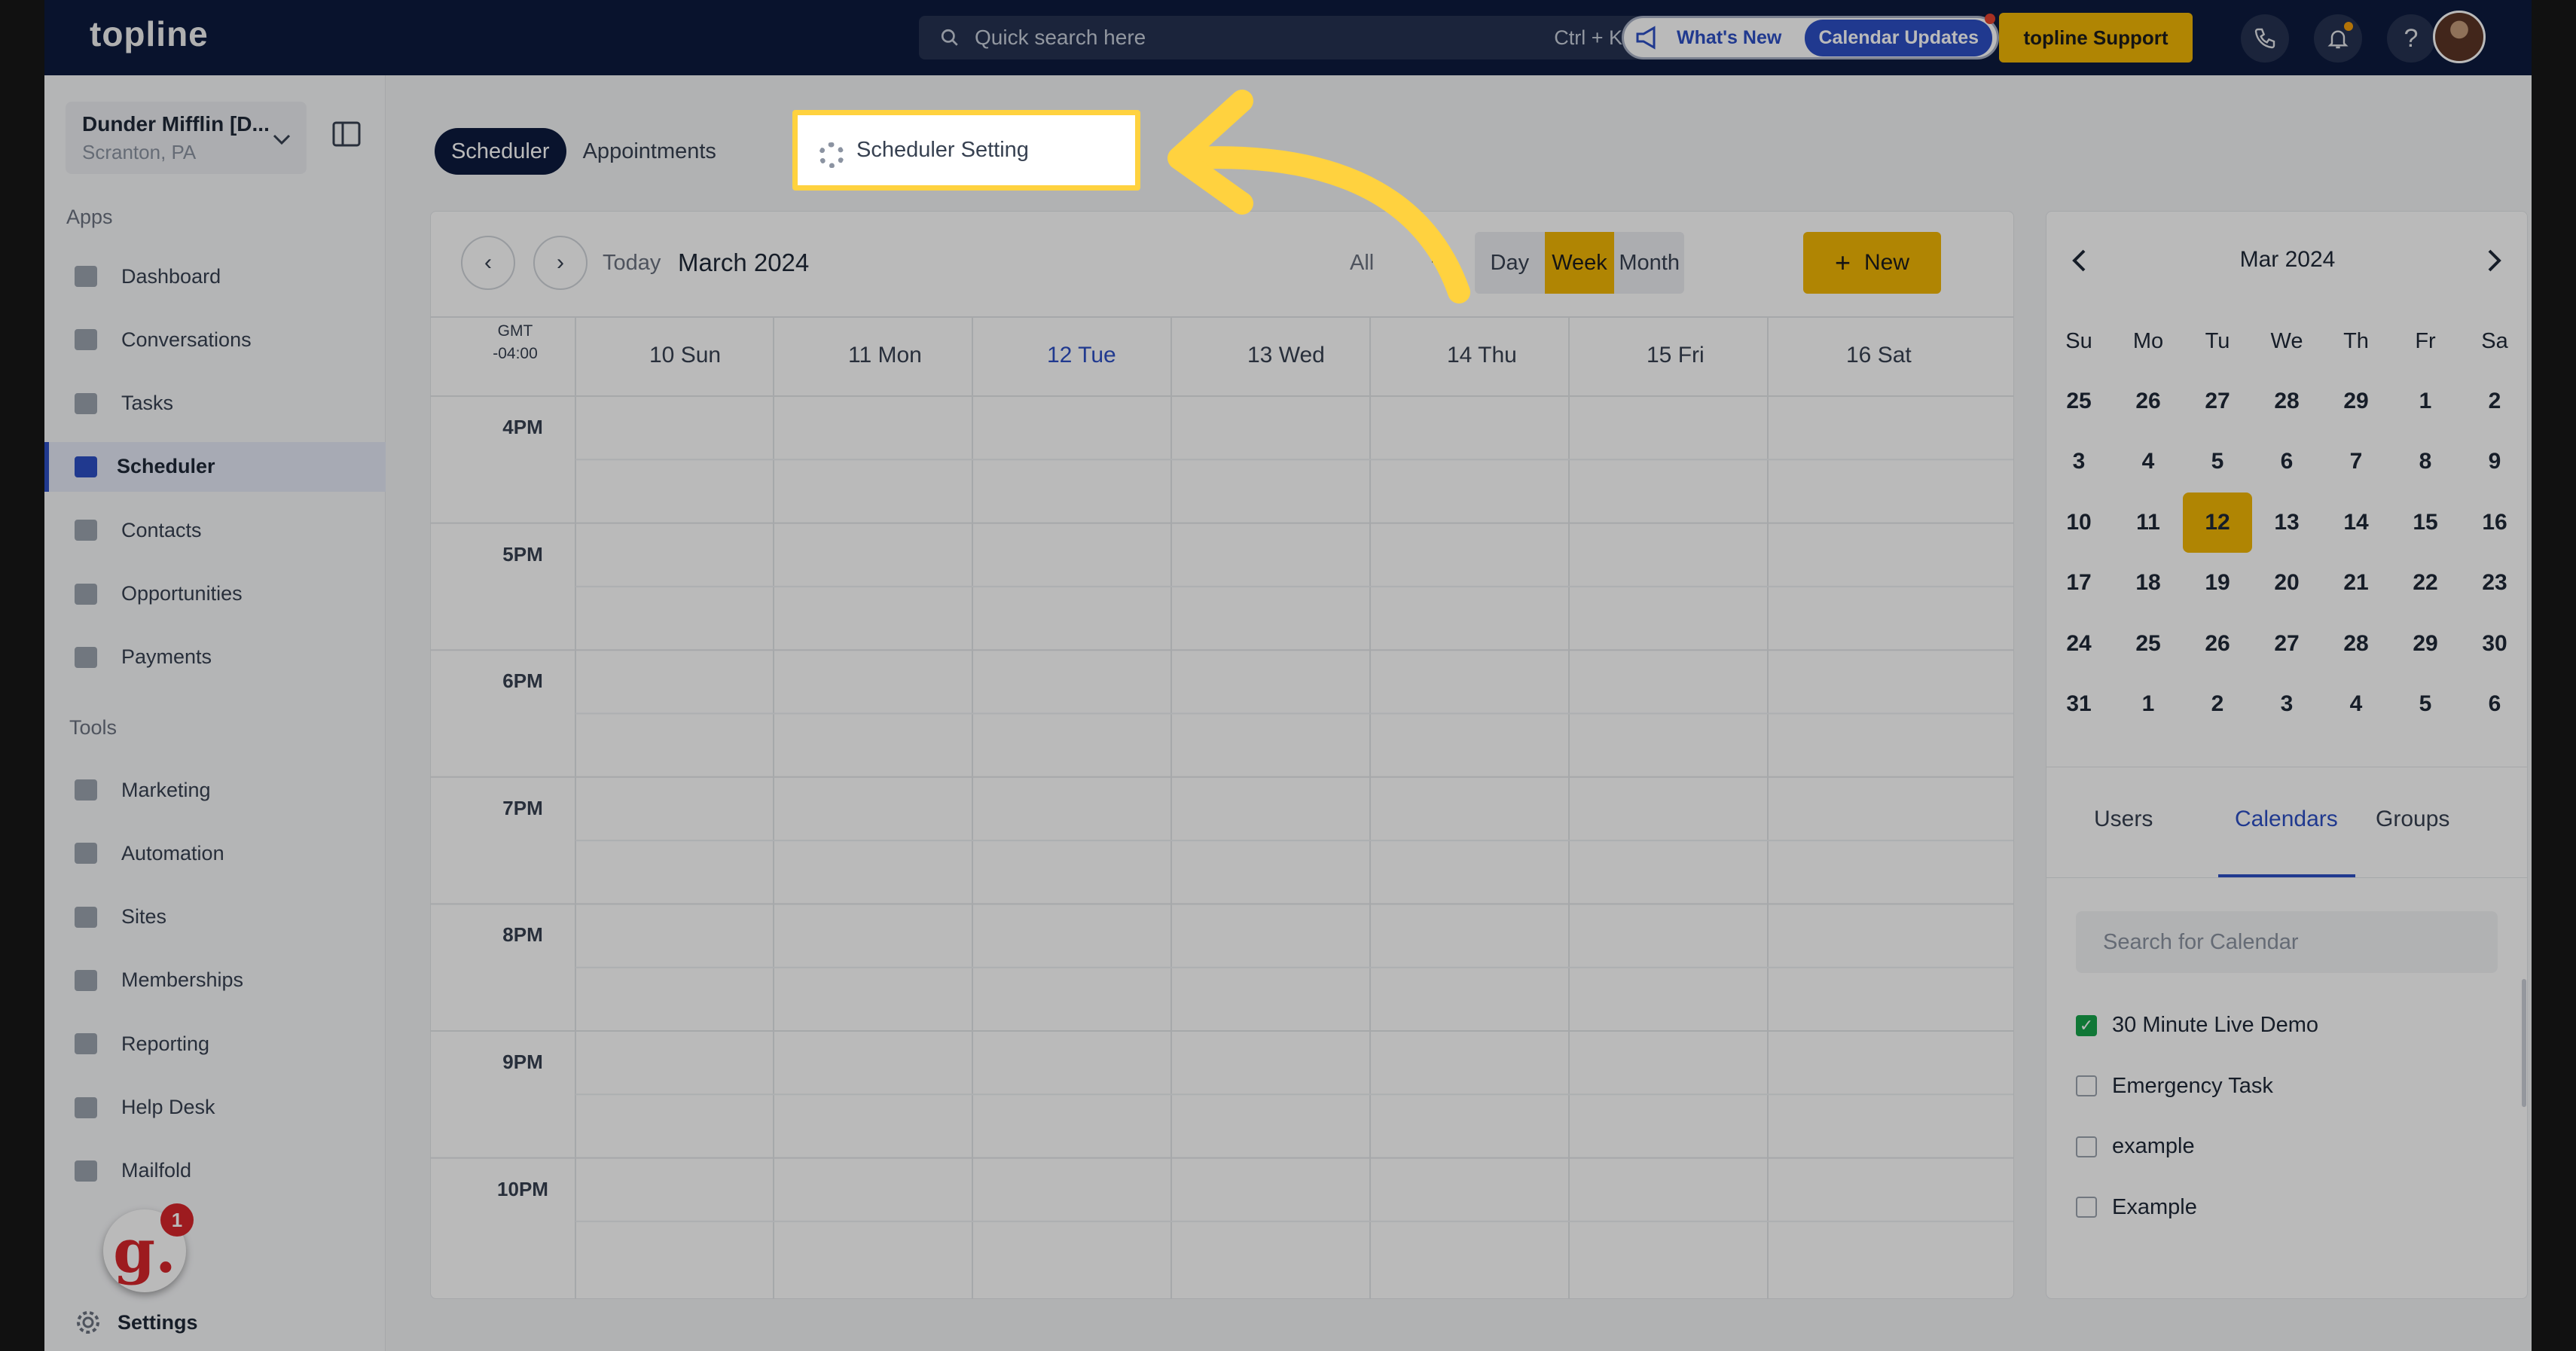 This screenshot has width=2576, height=1351. What do you see at coordinates (943, 150) in the screenshot?
I see `tab-label: Scheduler Setting` at bounding box center [943, 150].